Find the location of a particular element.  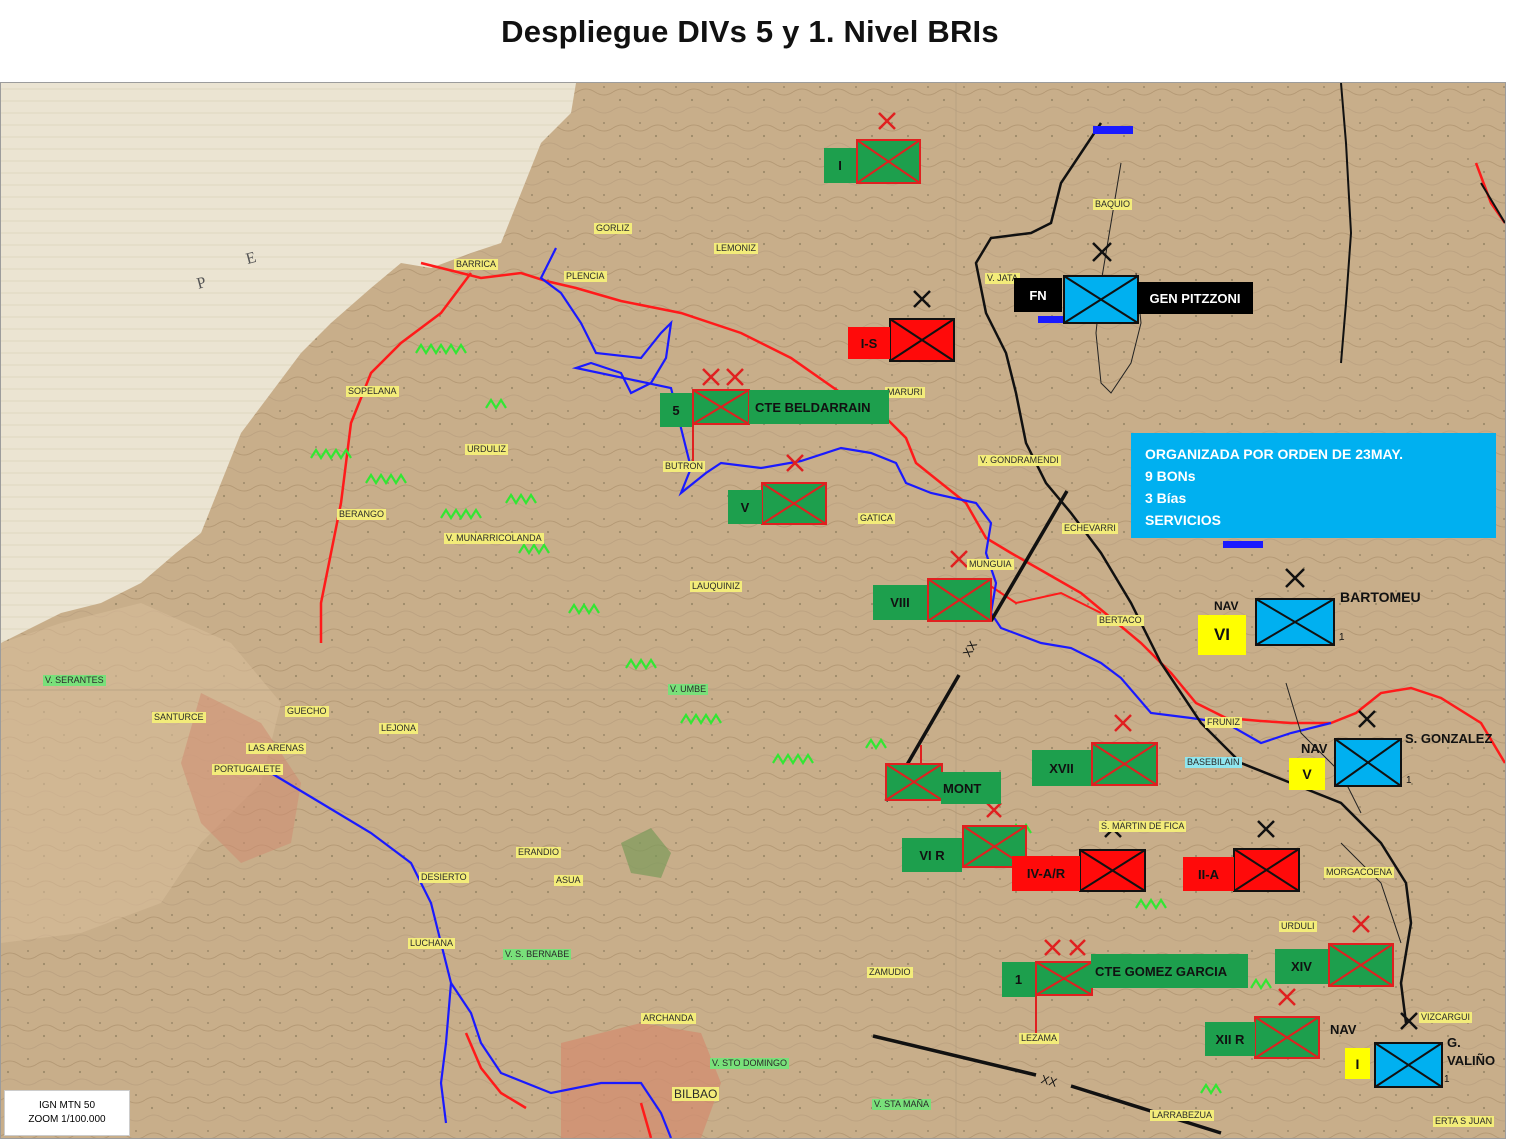

place-erandio: ERANDIO is located at coordinates (539, 852).